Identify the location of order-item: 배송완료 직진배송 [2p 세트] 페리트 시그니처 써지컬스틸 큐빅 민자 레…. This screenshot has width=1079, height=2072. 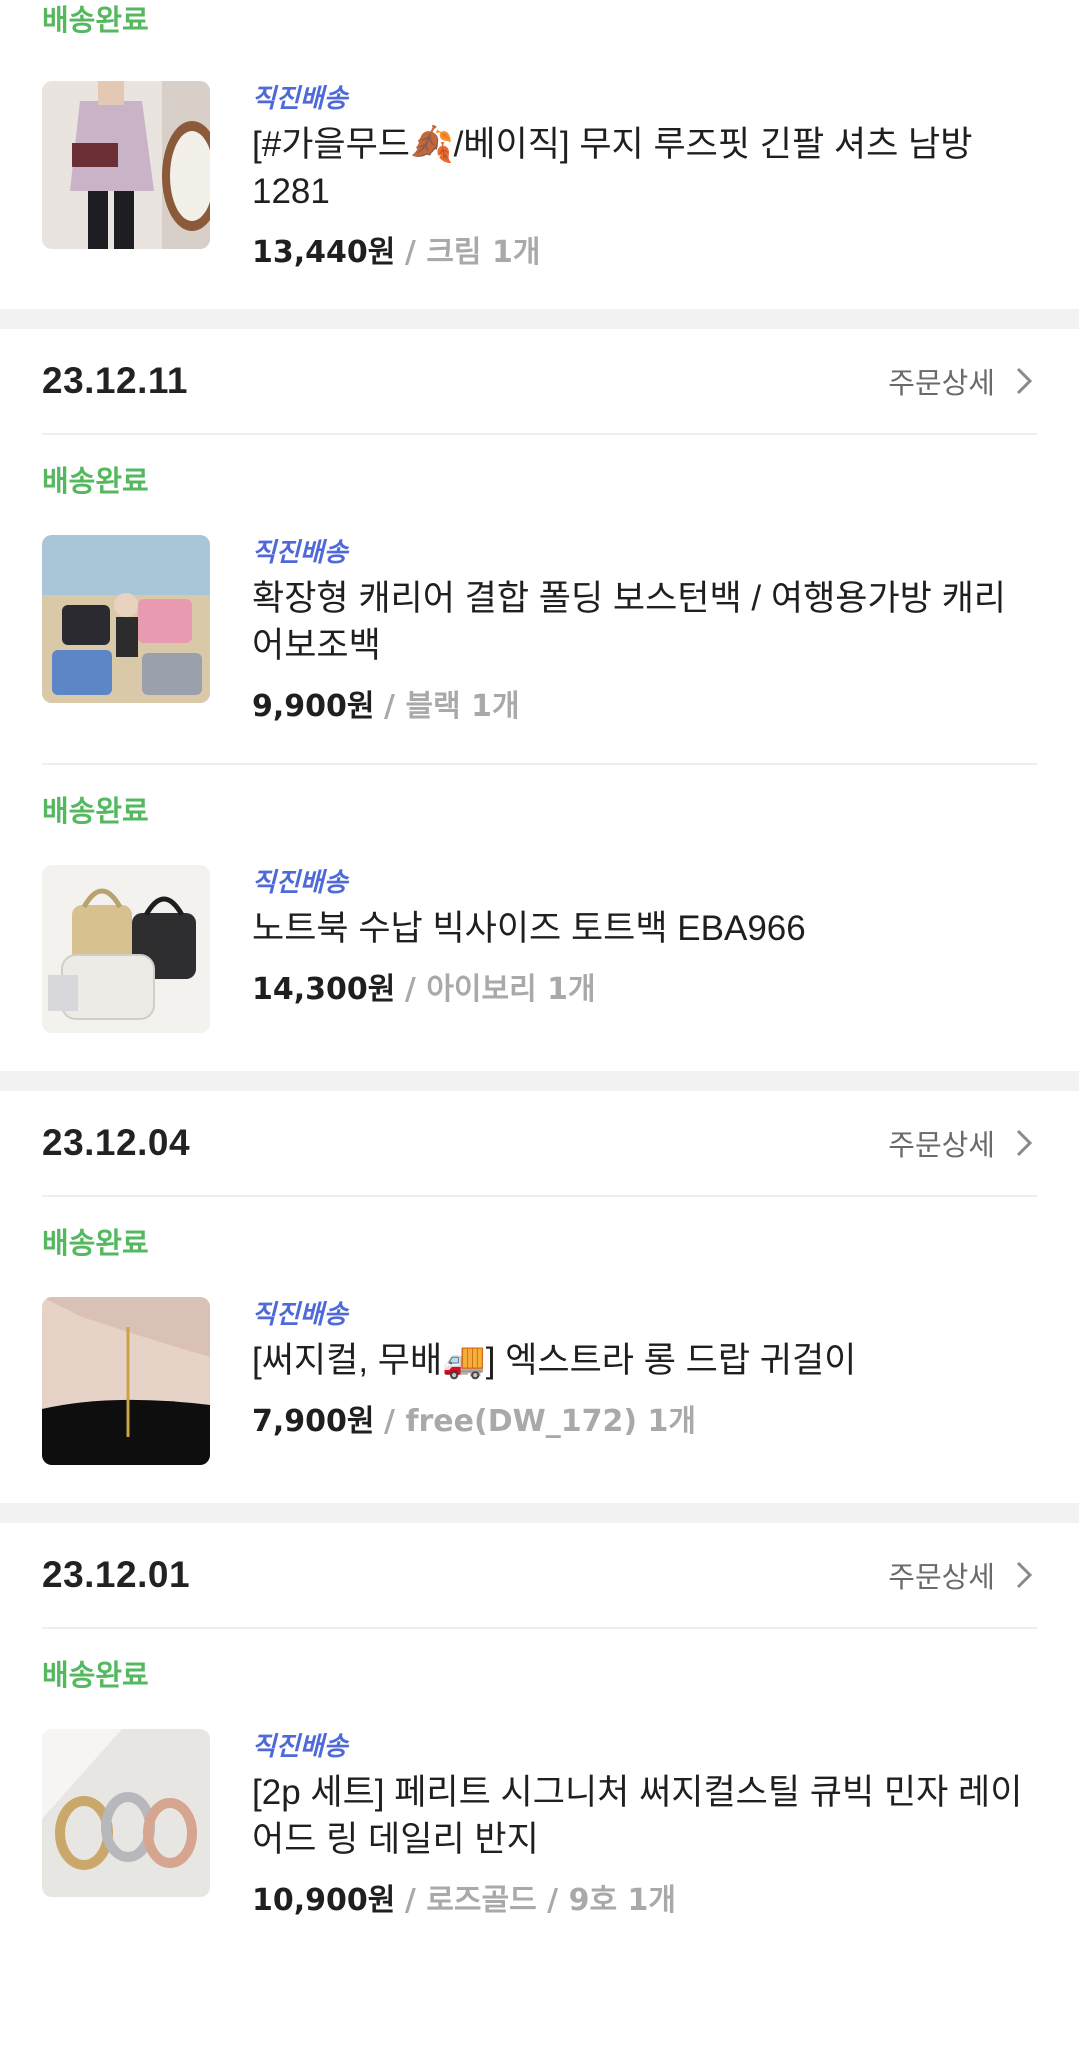
(539, 1793).